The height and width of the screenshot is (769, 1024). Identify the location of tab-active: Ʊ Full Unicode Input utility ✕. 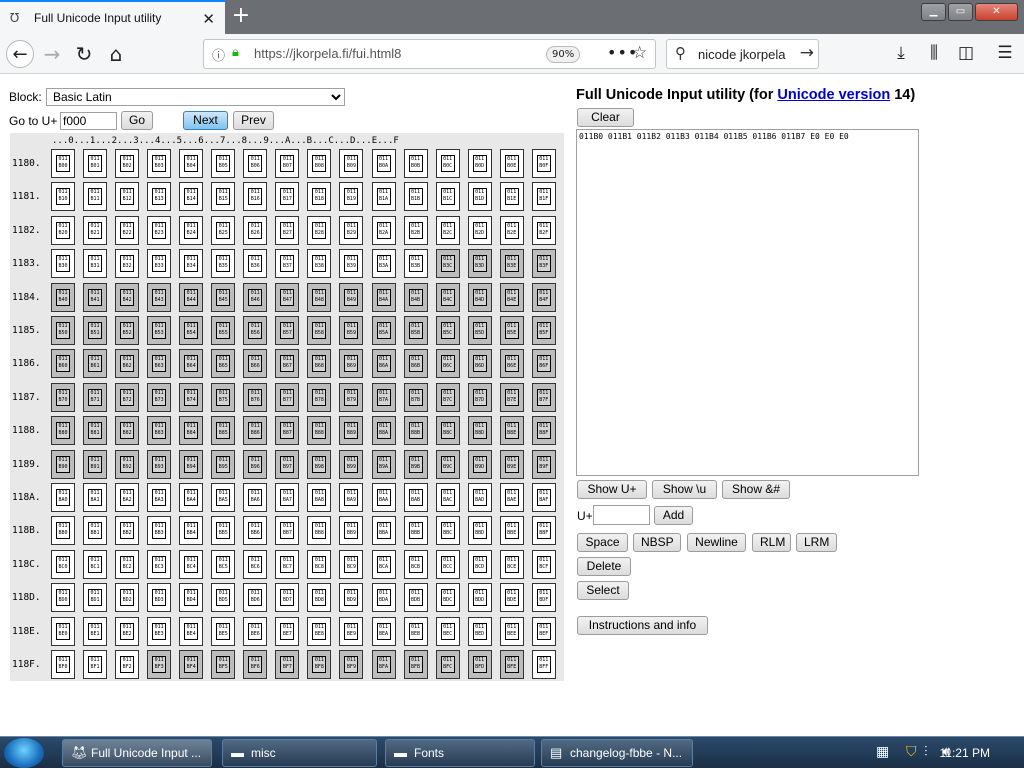
(112, 17).